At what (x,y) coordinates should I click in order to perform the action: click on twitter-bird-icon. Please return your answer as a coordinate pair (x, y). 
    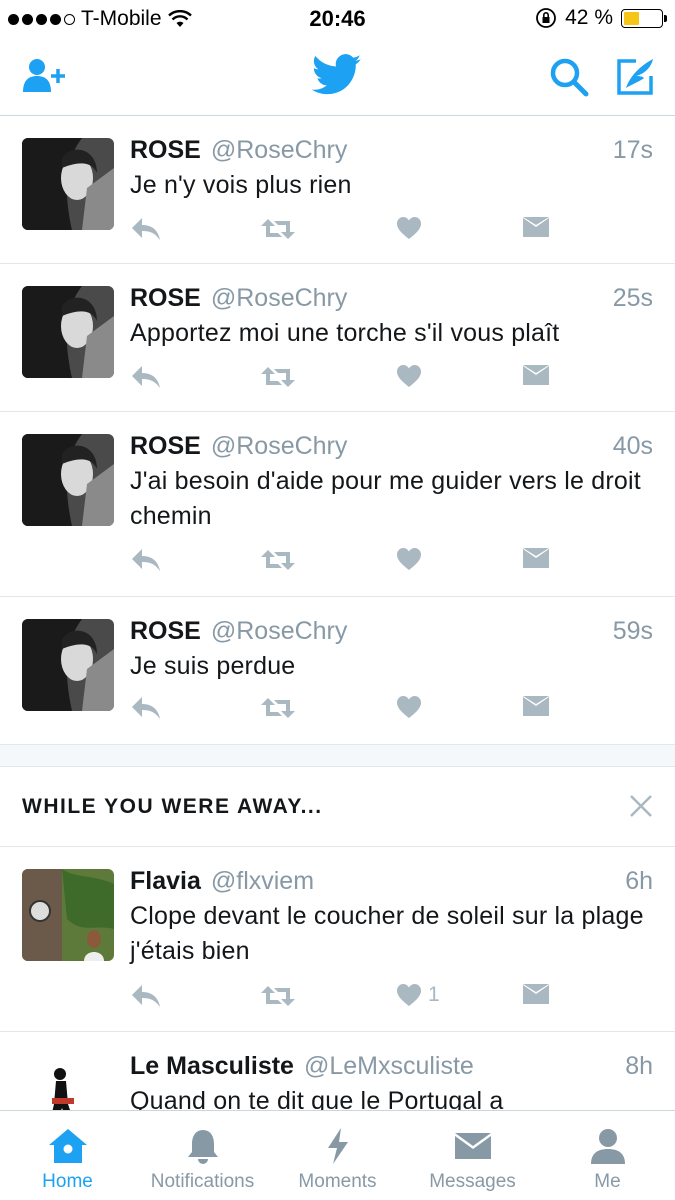
    Looking at the image, I should click on (337, 75).